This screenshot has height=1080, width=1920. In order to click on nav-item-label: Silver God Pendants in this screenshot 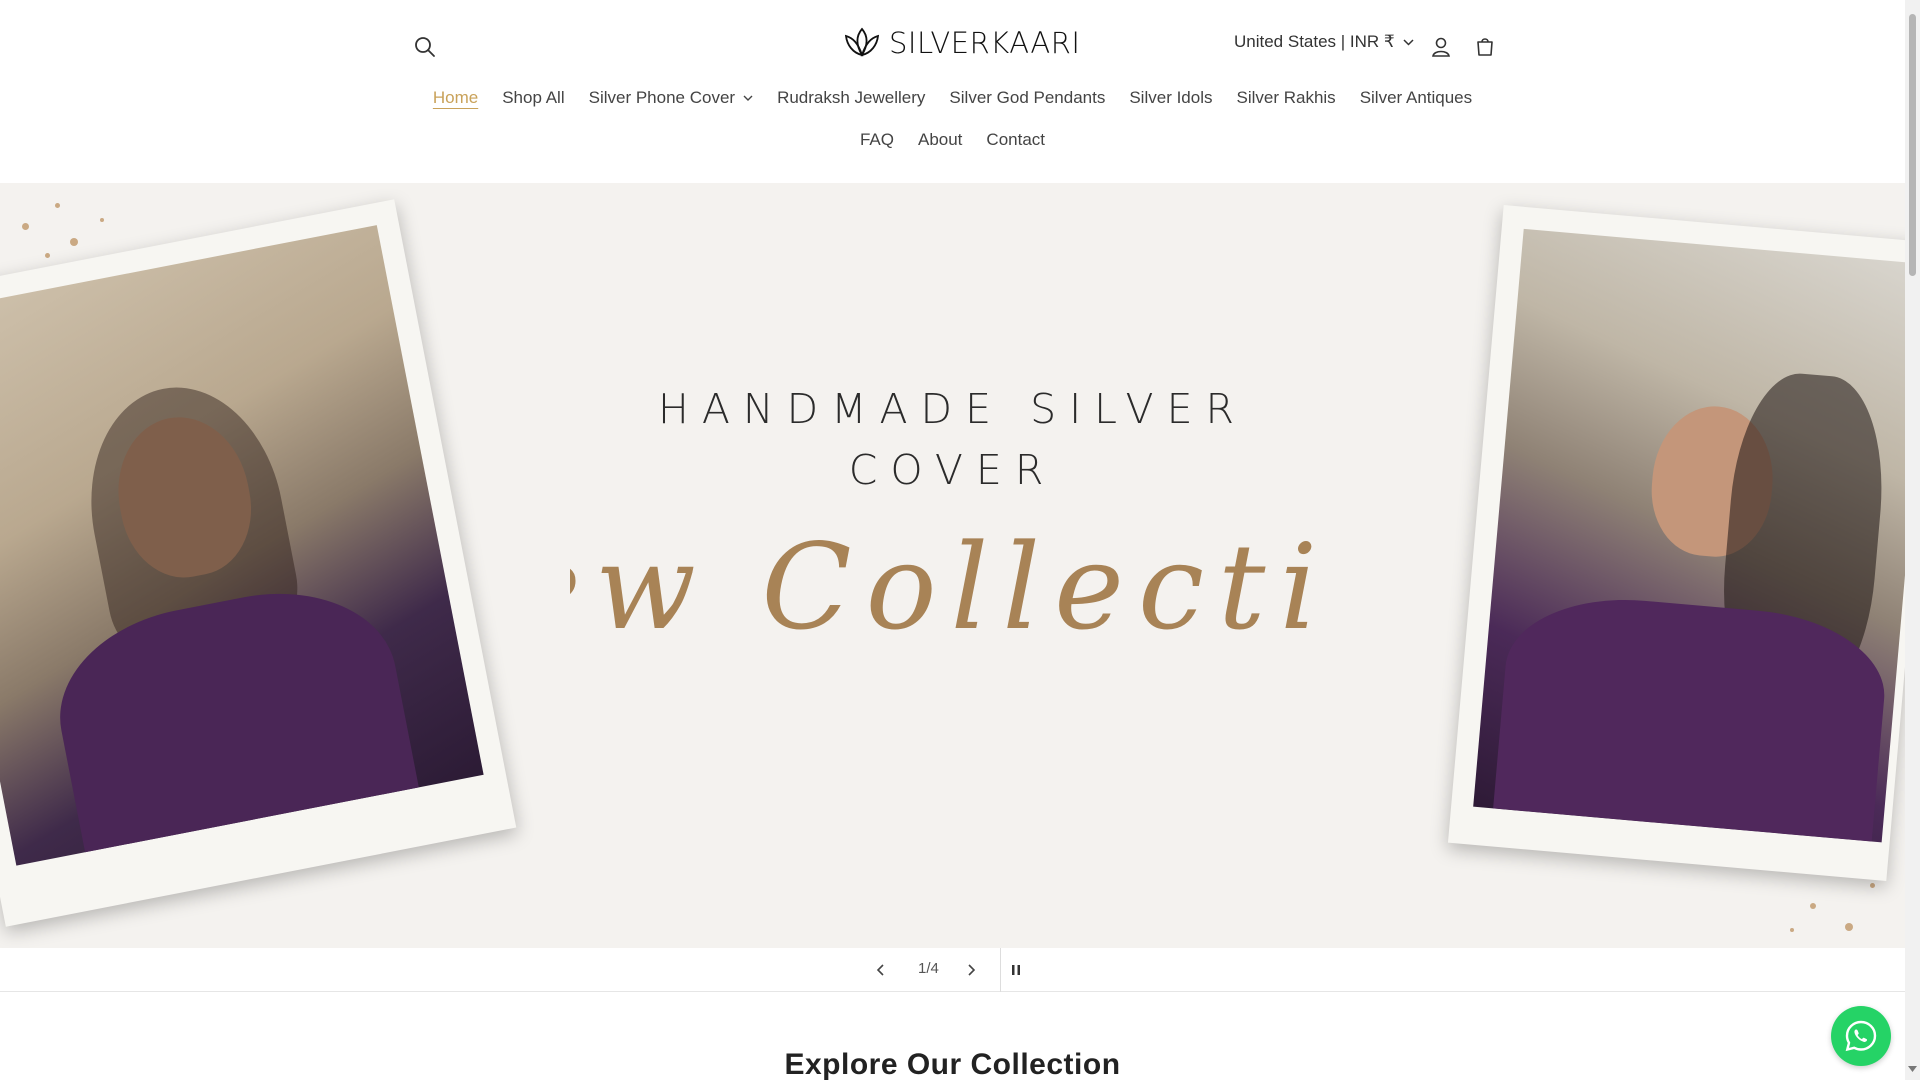, I will do `click(1027, 97)`.